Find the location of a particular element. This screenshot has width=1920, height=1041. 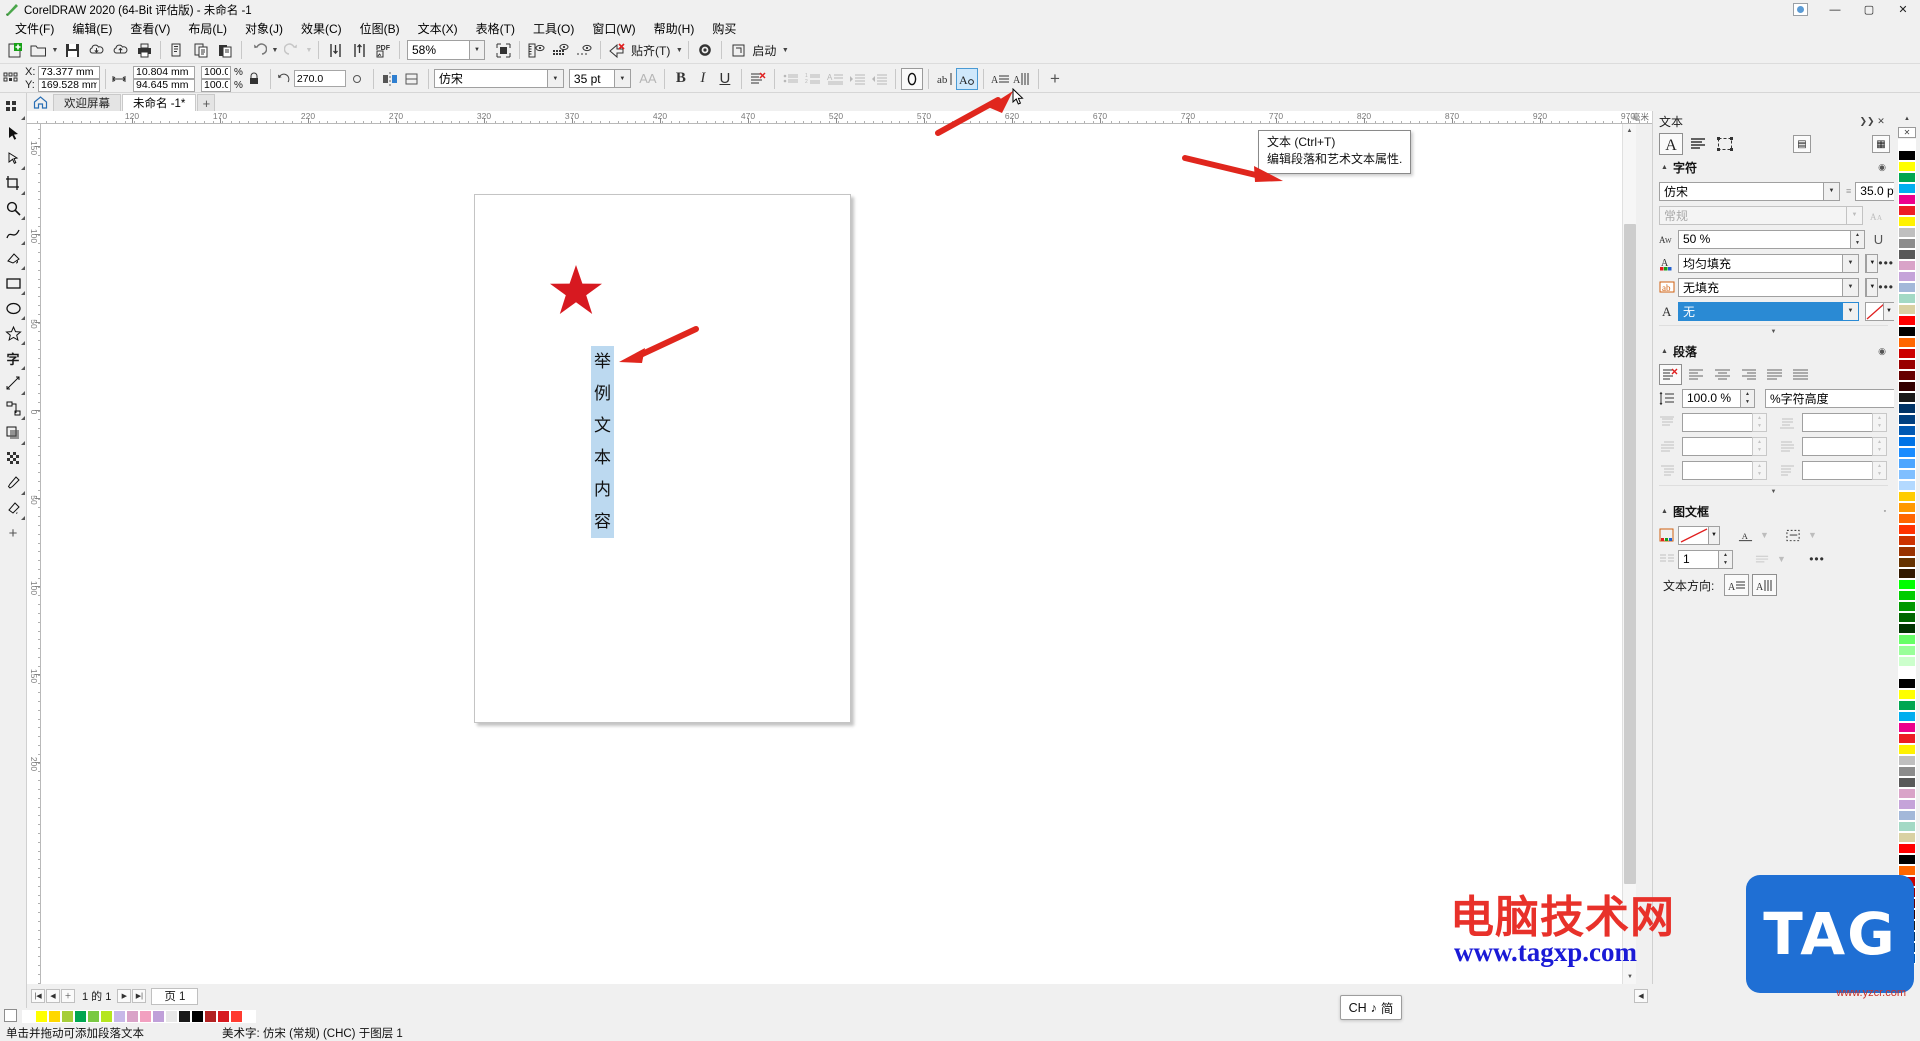

fill-type-dropdown-arrow-icon: ▼ is located at coordinates (1850, 263).